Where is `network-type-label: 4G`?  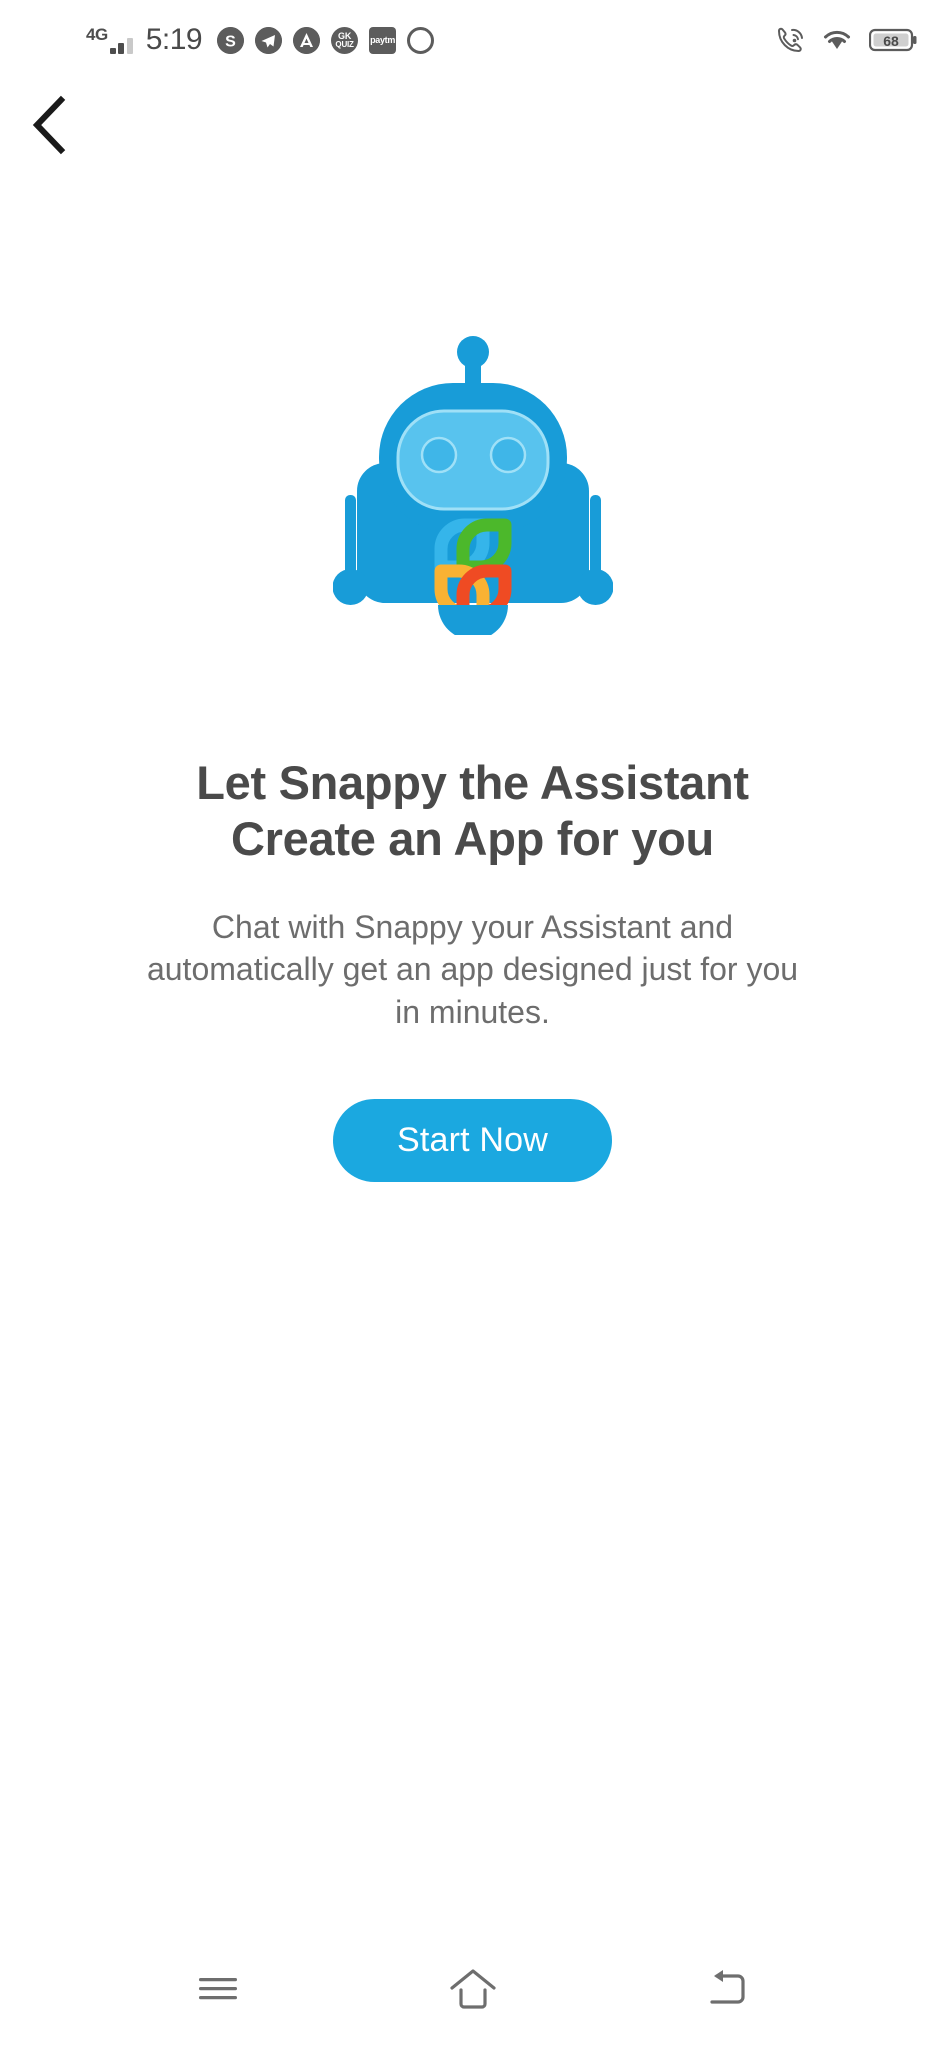 network-type-label: 4G is located at coordinates (97, 34).